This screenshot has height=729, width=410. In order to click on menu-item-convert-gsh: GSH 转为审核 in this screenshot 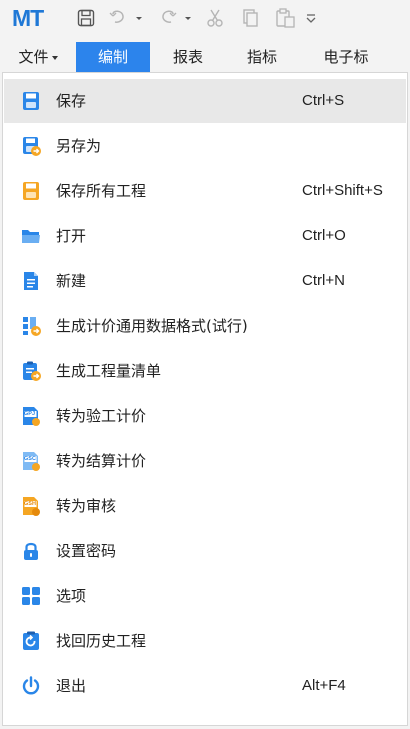, I will do `click(205, 506)`.